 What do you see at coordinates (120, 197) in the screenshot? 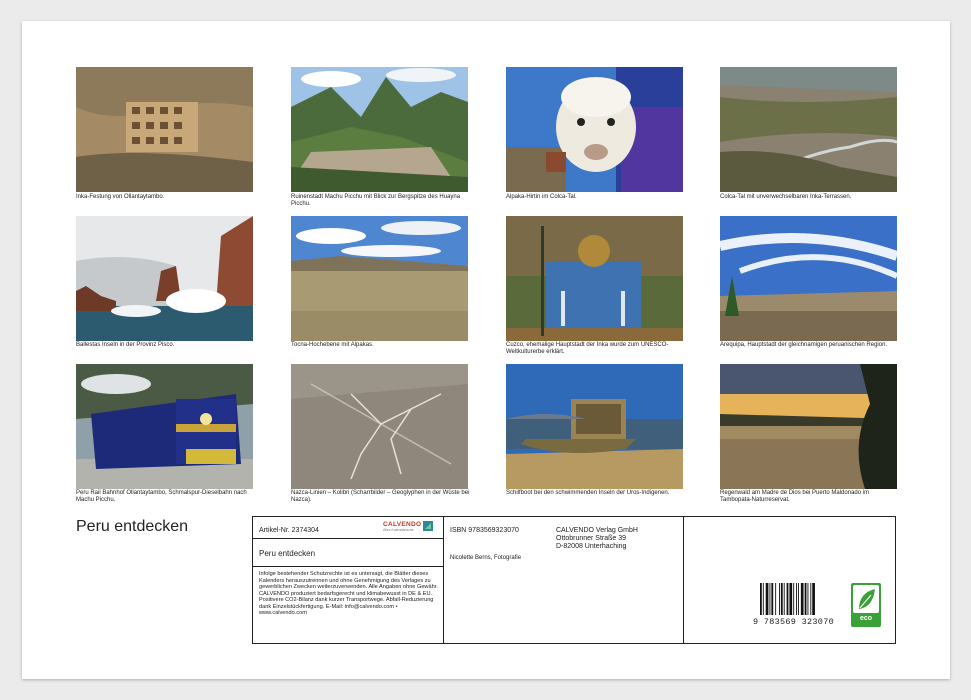
I see `photo-caption: Inka-Festung von Ollantaytambo.` at bounding box center [120, 197].